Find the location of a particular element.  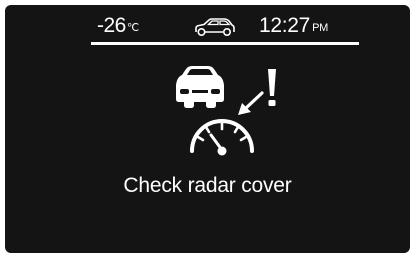

clock-ampm: PM is located at coordinates (320, 28).